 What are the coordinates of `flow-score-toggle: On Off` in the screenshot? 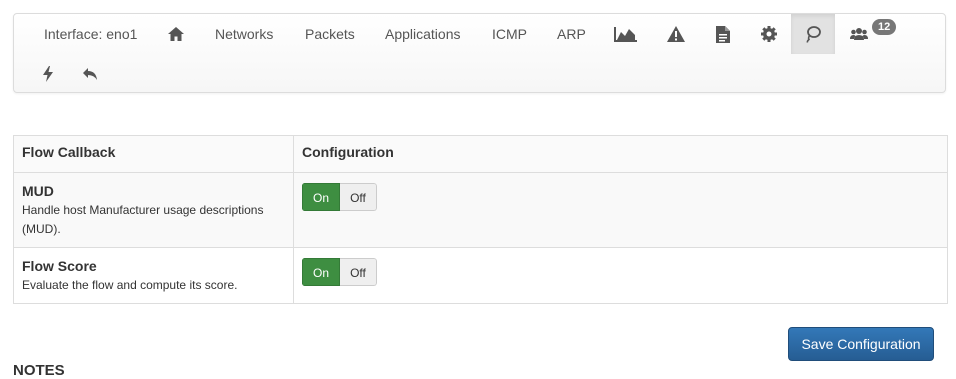 It's located at (339, 272).